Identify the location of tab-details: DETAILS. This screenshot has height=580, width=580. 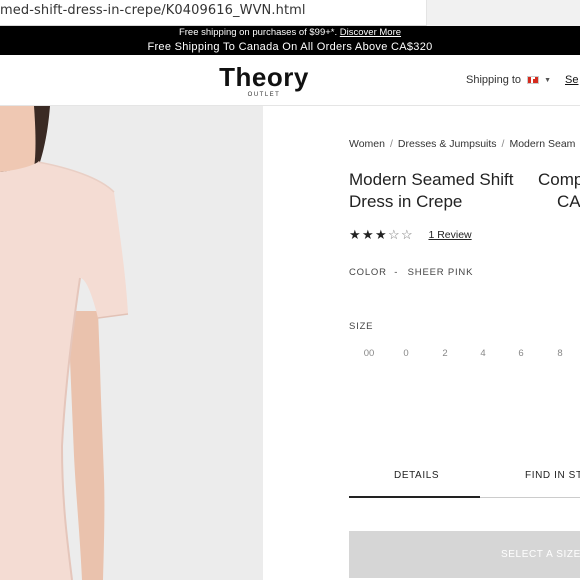
(416, 475).